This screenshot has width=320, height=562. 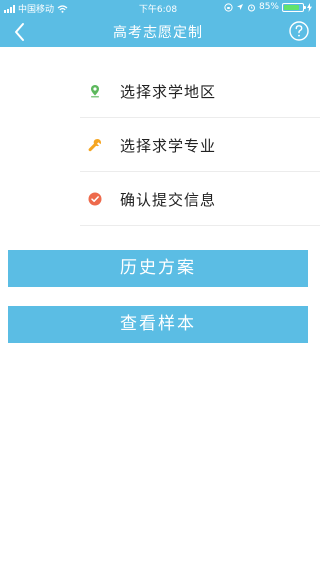 What do you see at coordinates (95, 199) in the screenshot?
I see `check-circle-icon` at bounding box center [95, 199].